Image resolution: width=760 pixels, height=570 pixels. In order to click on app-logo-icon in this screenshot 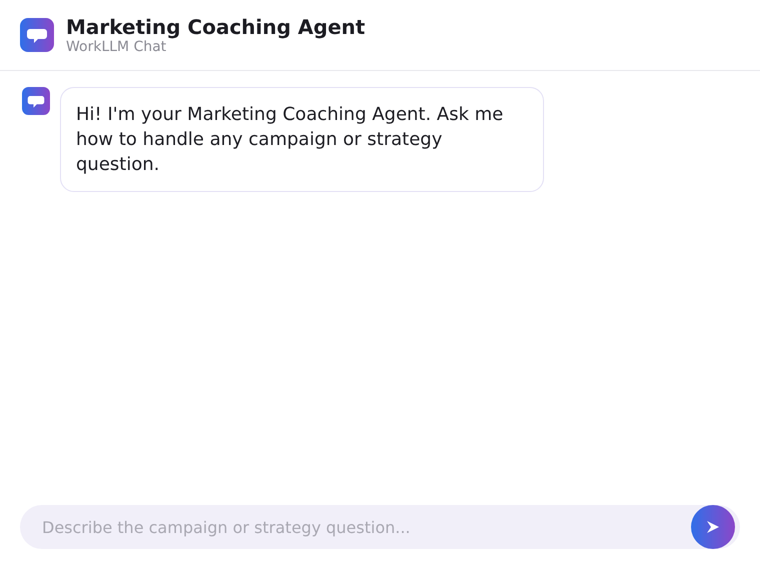, I will do `click(37, 35)`.